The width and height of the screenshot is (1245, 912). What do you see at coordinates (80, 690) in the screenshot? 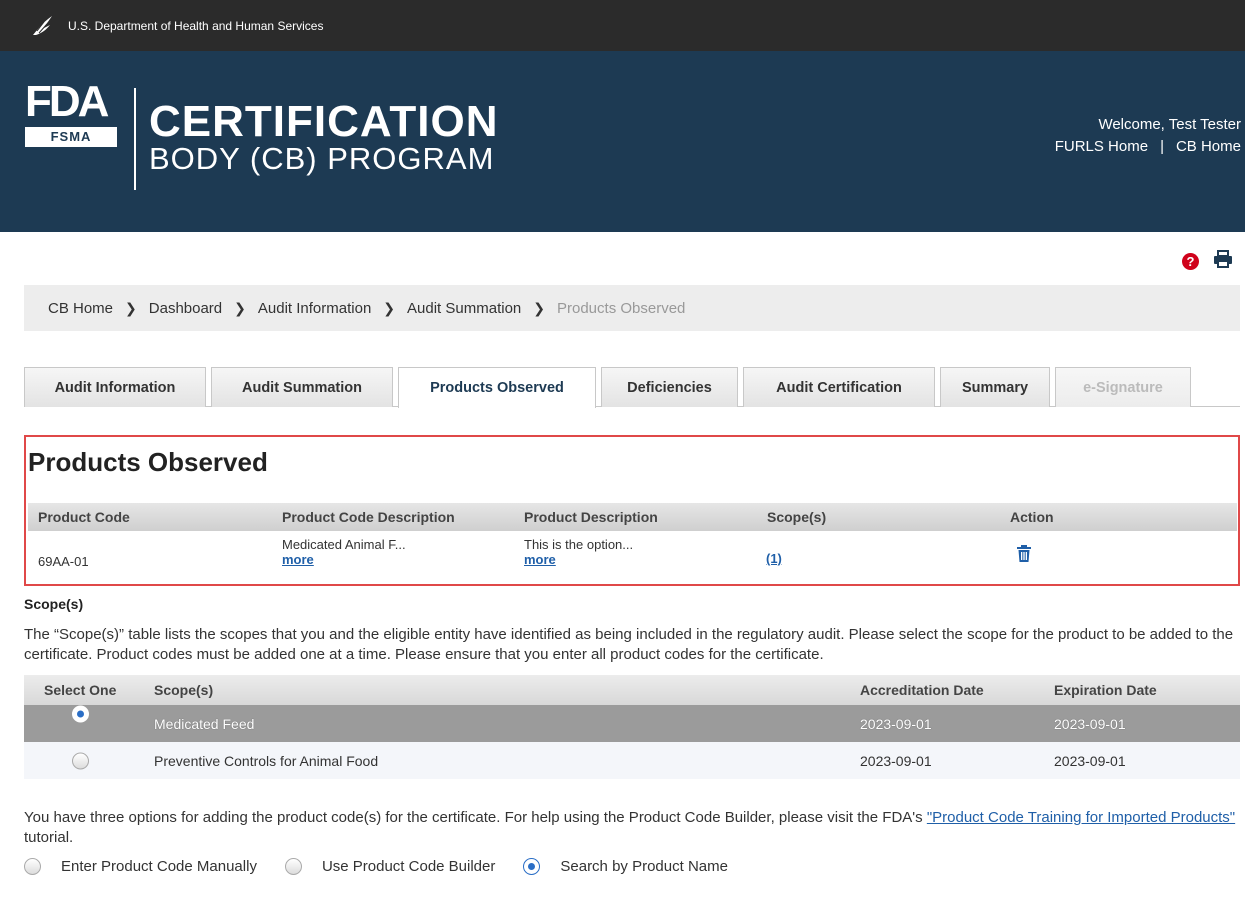
I see `col-select-one: Select One` at bounding box center [80, 690].